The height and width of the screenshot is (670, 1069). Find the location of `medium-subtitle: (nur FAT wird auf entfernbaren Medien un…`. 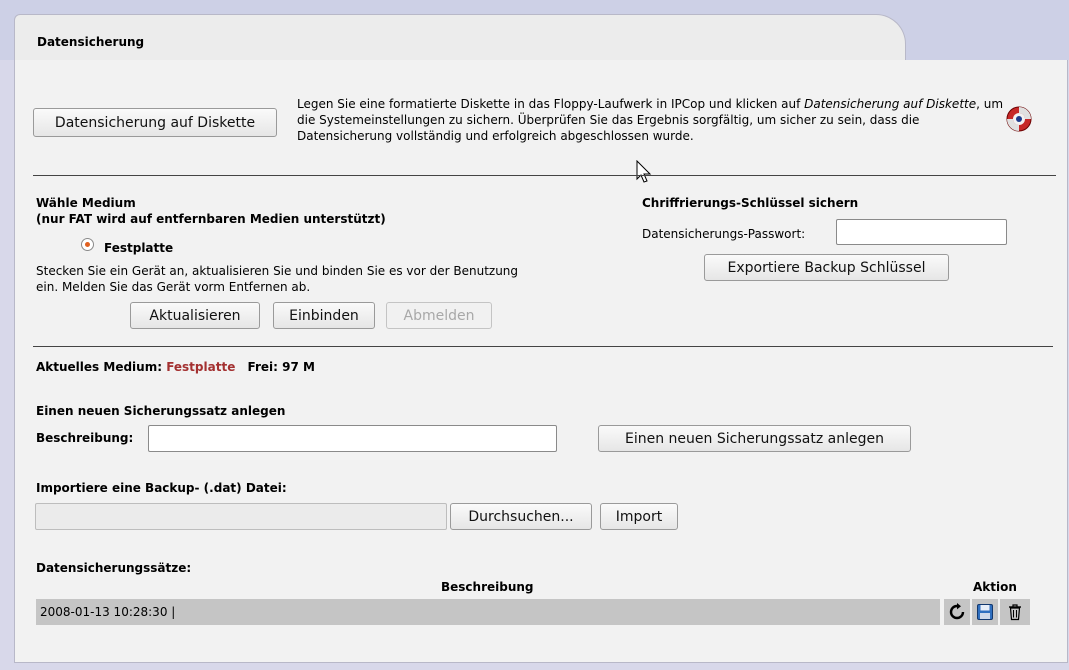

medium-subtitle: (nur FAT wird auf entfernbaren Medien un… is located at coordinates (211, 219).